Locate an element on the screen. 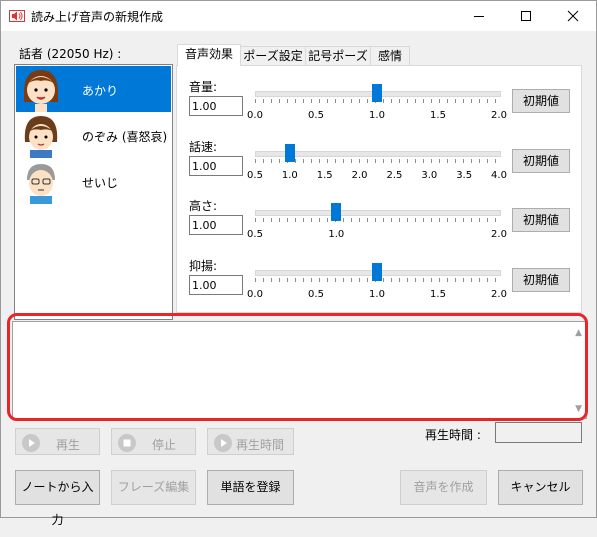  play-button: 再生 is located at coordinates (57, 441).